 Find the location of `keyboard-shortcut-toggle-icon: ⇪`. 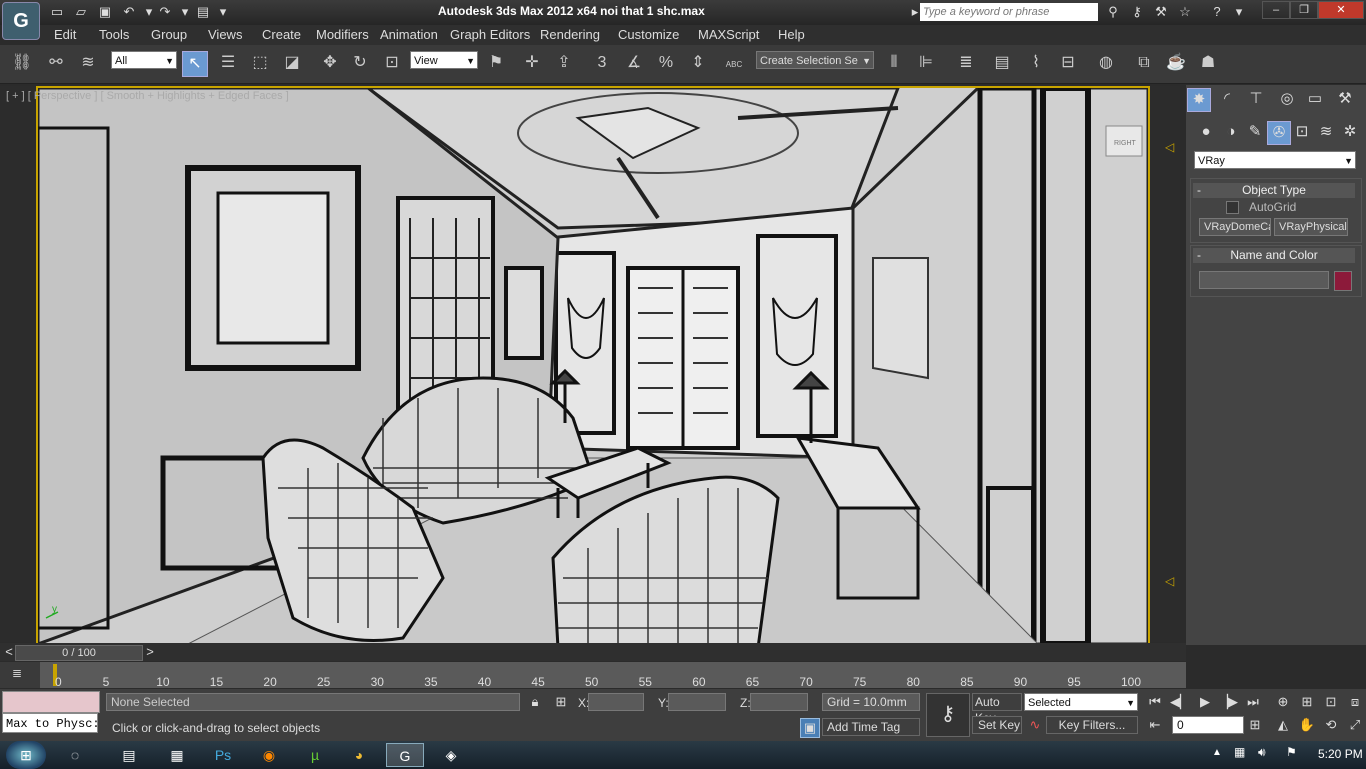

keyboard-shortcut-toggle-icon: ⇪ is located at coordinates (564, 63).